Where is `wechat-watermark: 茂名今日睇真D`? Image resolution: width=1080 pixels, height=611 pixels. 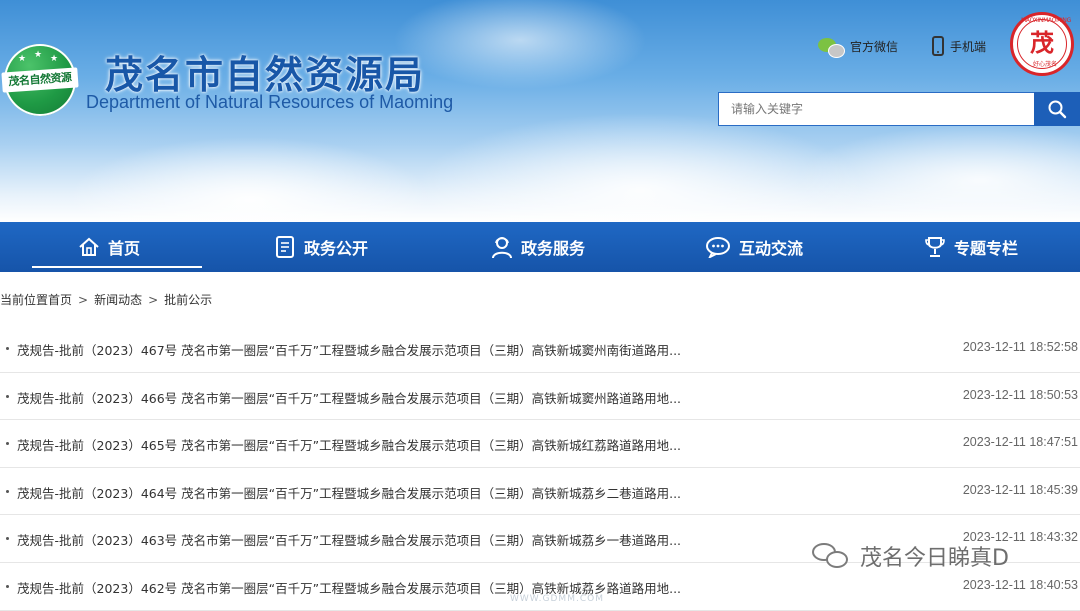
wechat-watermark: 茂名今日睇真D is located at coordinates (910, 556).